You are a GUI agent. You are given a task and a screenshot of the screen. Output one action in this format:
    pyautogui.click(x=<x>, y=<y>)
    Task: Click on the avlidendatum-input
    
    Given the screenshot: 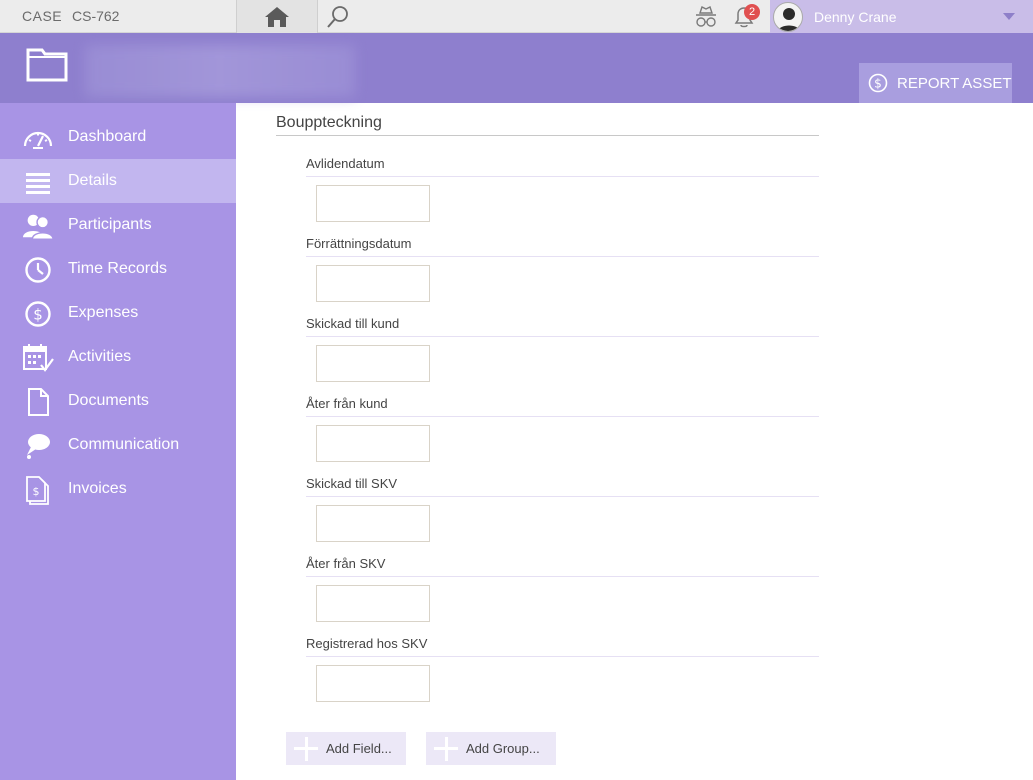 What is the action you would take?
    pyautogui.click(x=373, y=203)
    